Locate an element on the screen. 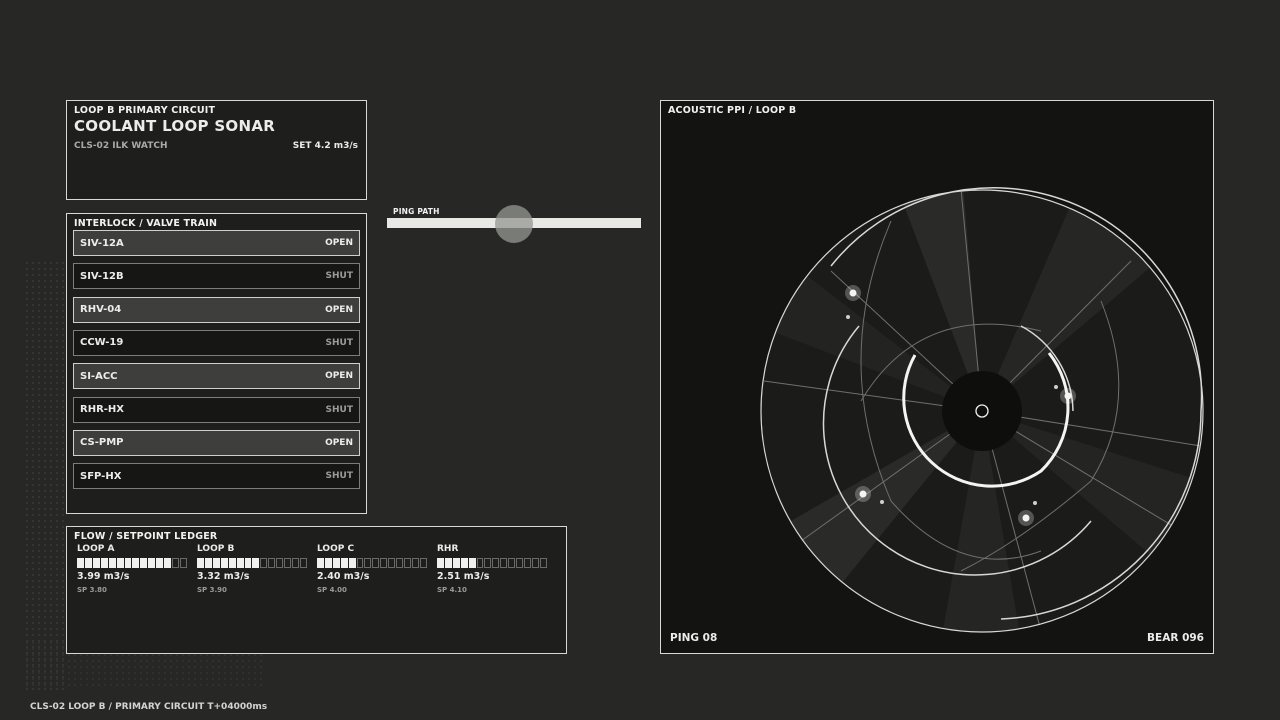 This screenshot has height=720, width=1280. loop-flow-2: LOOP C 2.40 m3/s SP 4.00 is located at coordinates (372, 569).